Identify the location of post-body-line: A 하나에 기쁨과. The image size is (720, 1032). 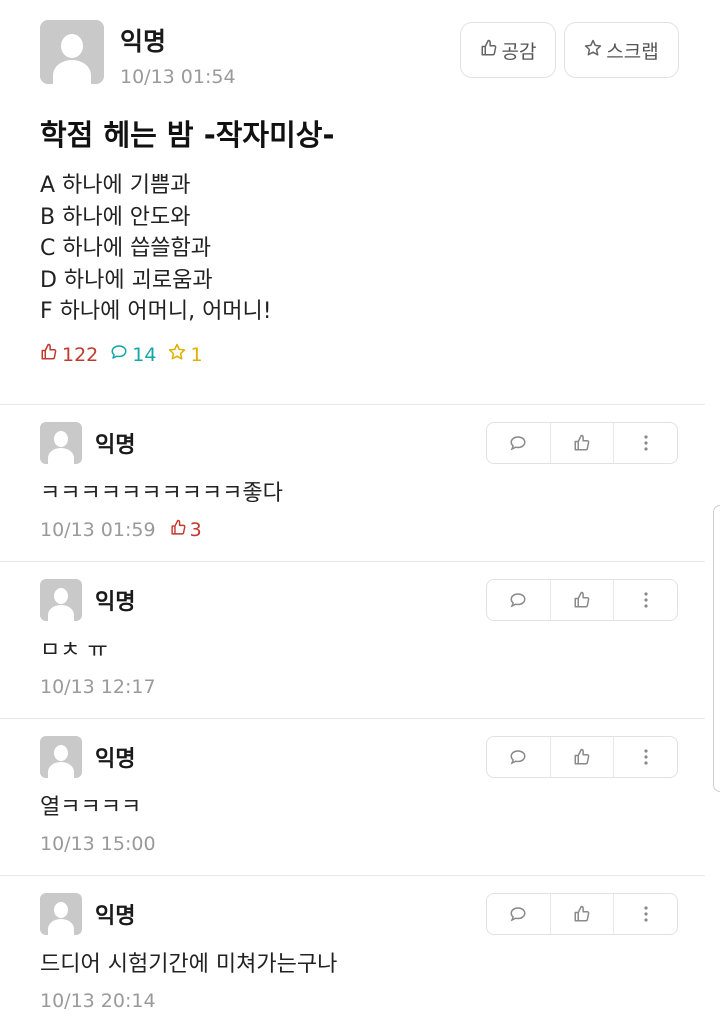
(115, 185).